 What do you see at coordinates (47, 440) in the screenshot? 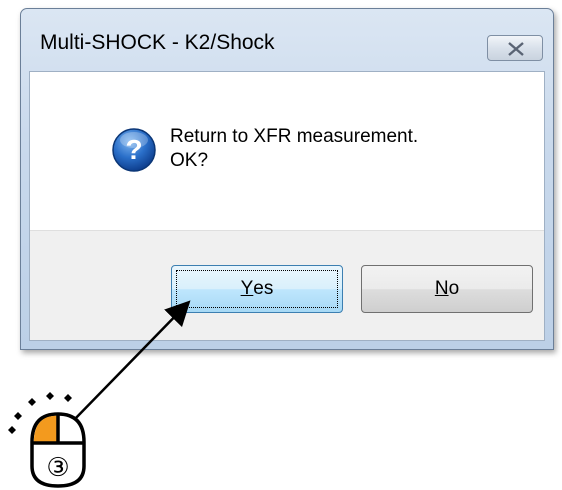
I see `mouse-left-click-icon: ③` at bounding box center [47, 440].